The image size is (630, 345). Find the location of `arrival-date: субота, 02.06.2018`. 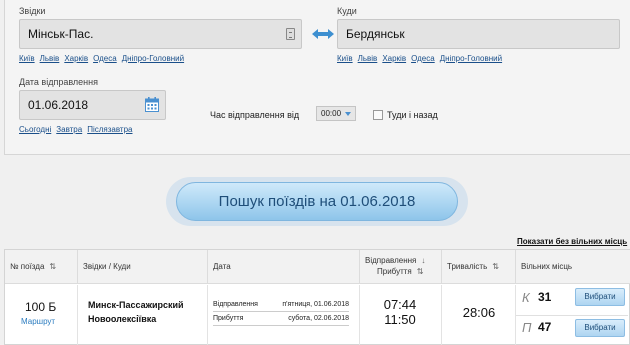

arrival-date: субота, 02.06.2018 is located at coordinates (318, 318).